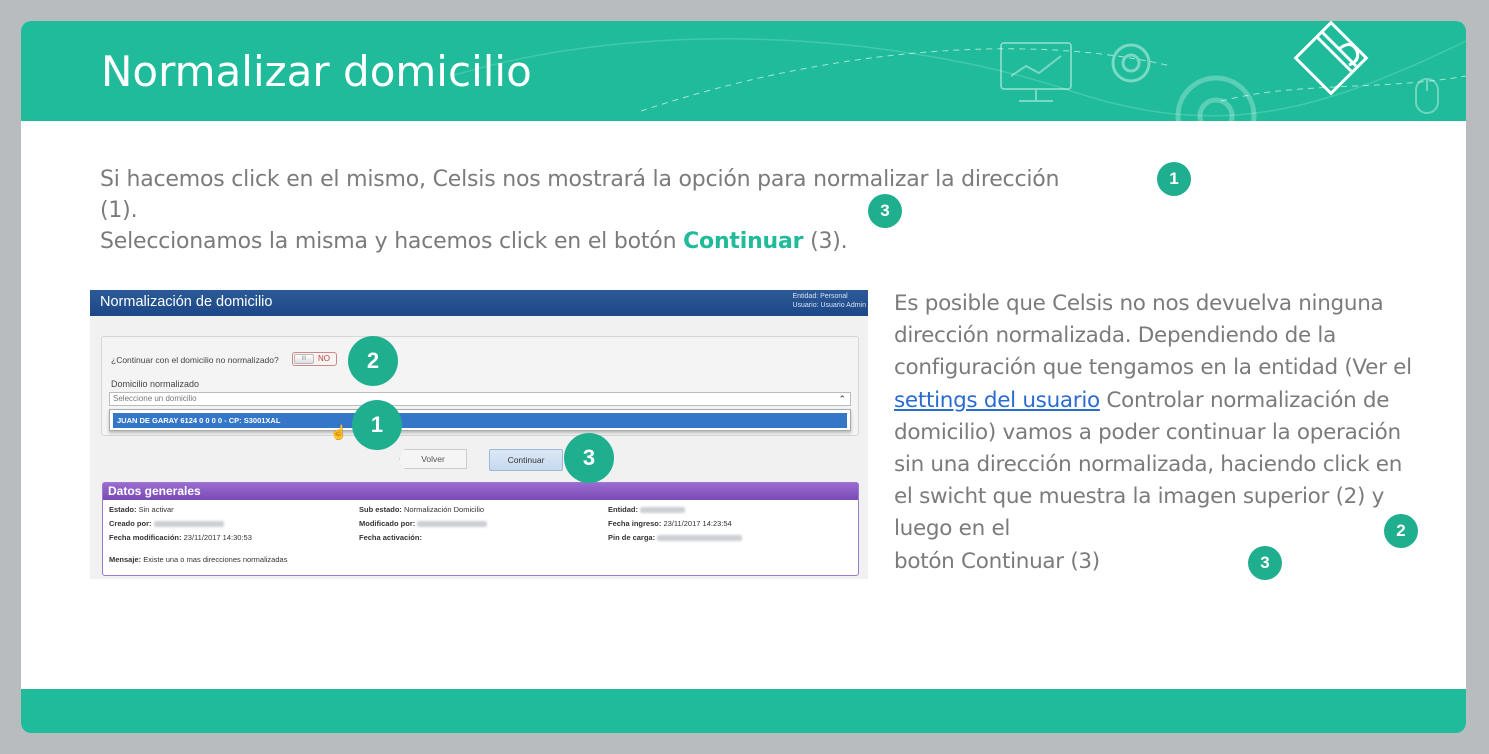 Image resolution: width=1489 pixels, height=754 pixels. Describe the element at coordinates (1265, 563) in the screenshot. I see `badge-3-side: 3` at that location.